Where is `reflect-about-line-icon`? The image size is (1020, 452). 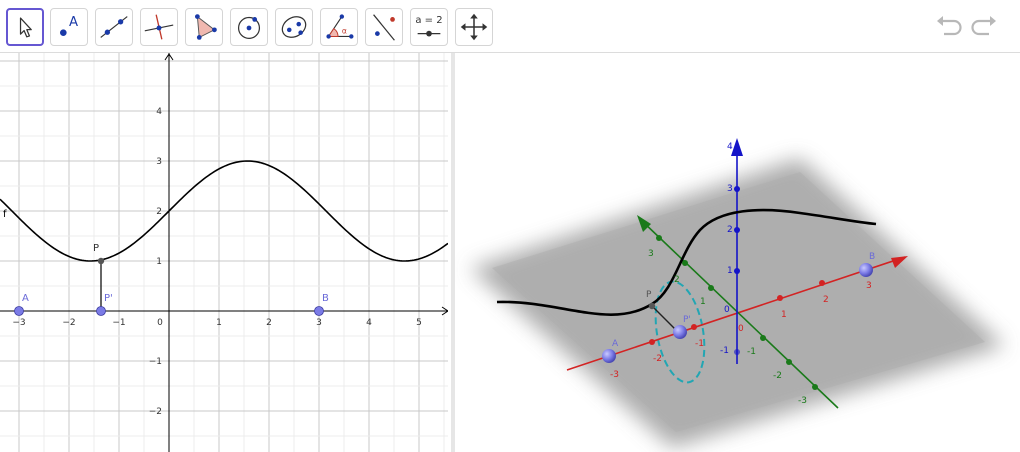 reflect-about-line-icon is located at coordinates (384, 27).